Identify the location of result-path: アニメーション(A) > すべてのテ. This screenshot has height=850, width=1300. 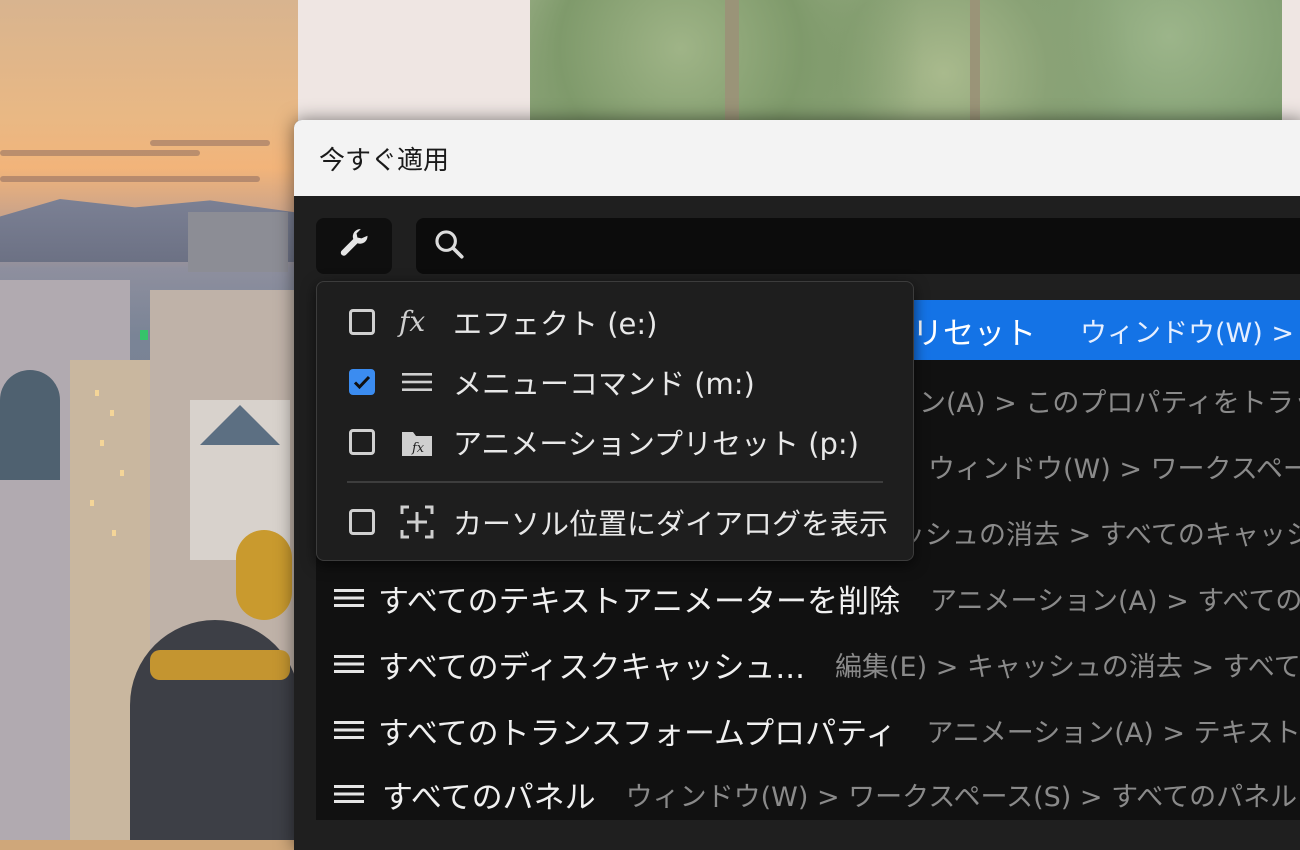
(1115, 601).